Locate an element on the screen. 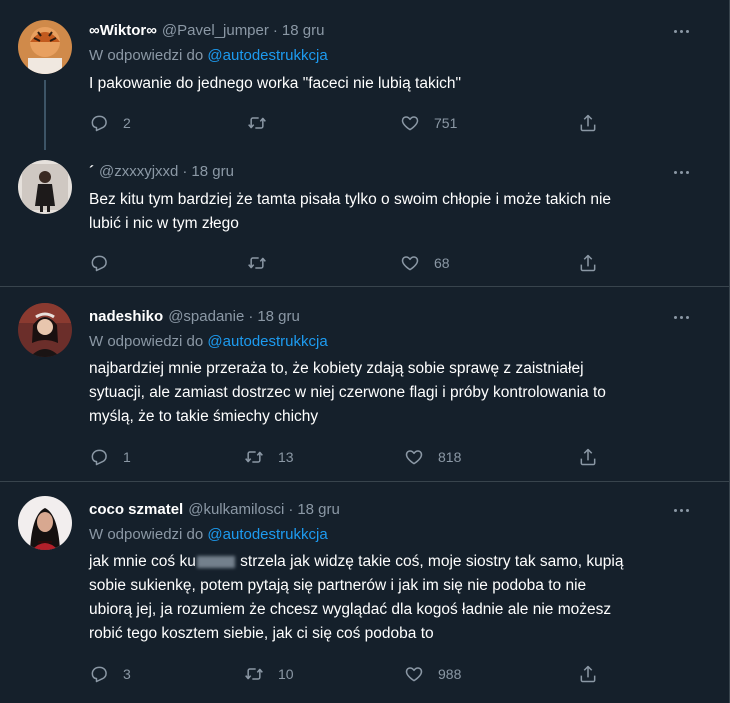 The height and width of the screenshot is (703, 730). display-name: nadeshiko is located at coordinates (126, 317).